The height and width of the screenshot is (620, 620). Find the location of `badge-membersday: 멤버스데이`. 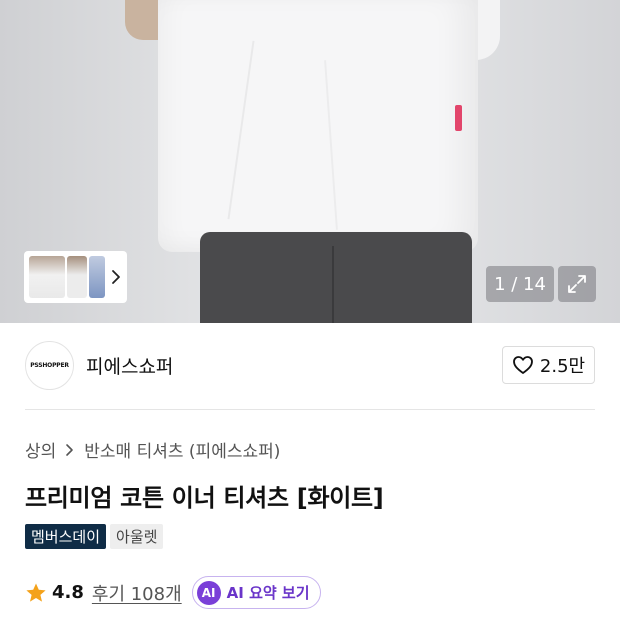

badge-membersday: 멤버스데이 is located at coordinates (66, 536).